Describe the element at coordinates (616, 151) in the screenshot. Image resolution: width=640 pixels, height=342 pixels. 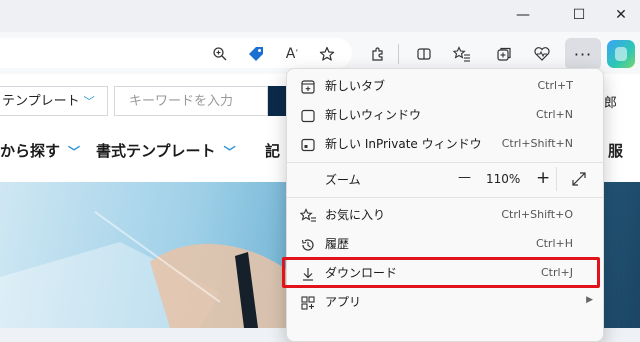
I see `nav-side-text: 服` at that location.